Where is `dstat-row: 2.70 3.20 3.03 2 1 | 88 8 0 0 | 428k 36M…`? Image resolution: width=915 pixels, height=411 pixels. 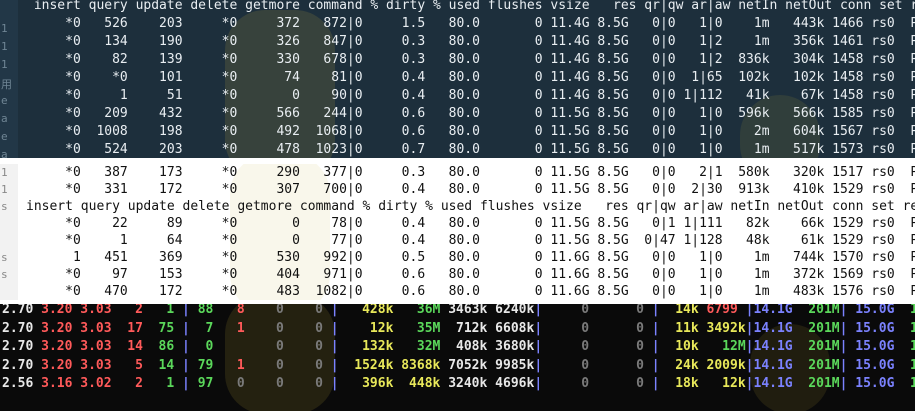 dstat-row: 2.70 3.20 3.03 2 1 | 88 8 0 0 | 428k 36M… is located at coordinates (458, 312).